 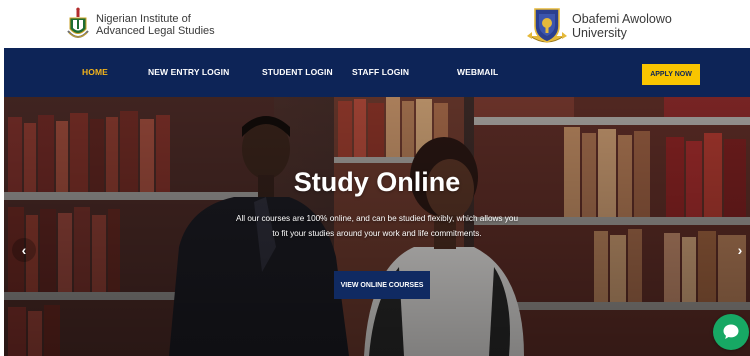 I want to click on live-chat-button, so click(x=731, y=332).